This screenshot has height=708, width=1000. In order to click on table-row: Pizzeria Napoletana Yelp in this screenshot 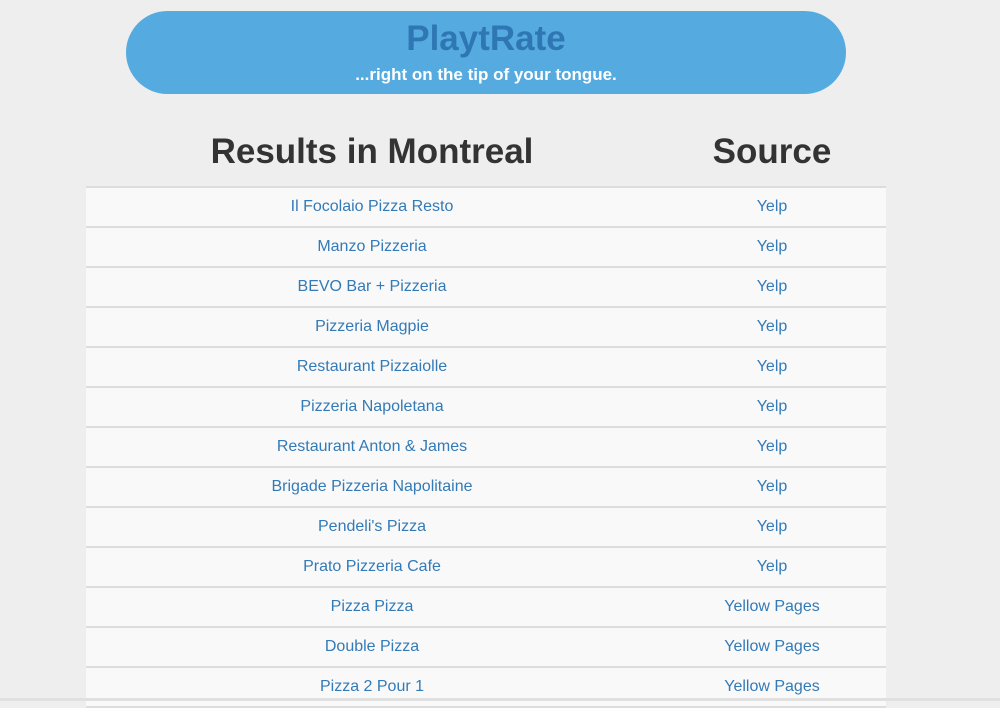, I will do `click(486, 407)`.